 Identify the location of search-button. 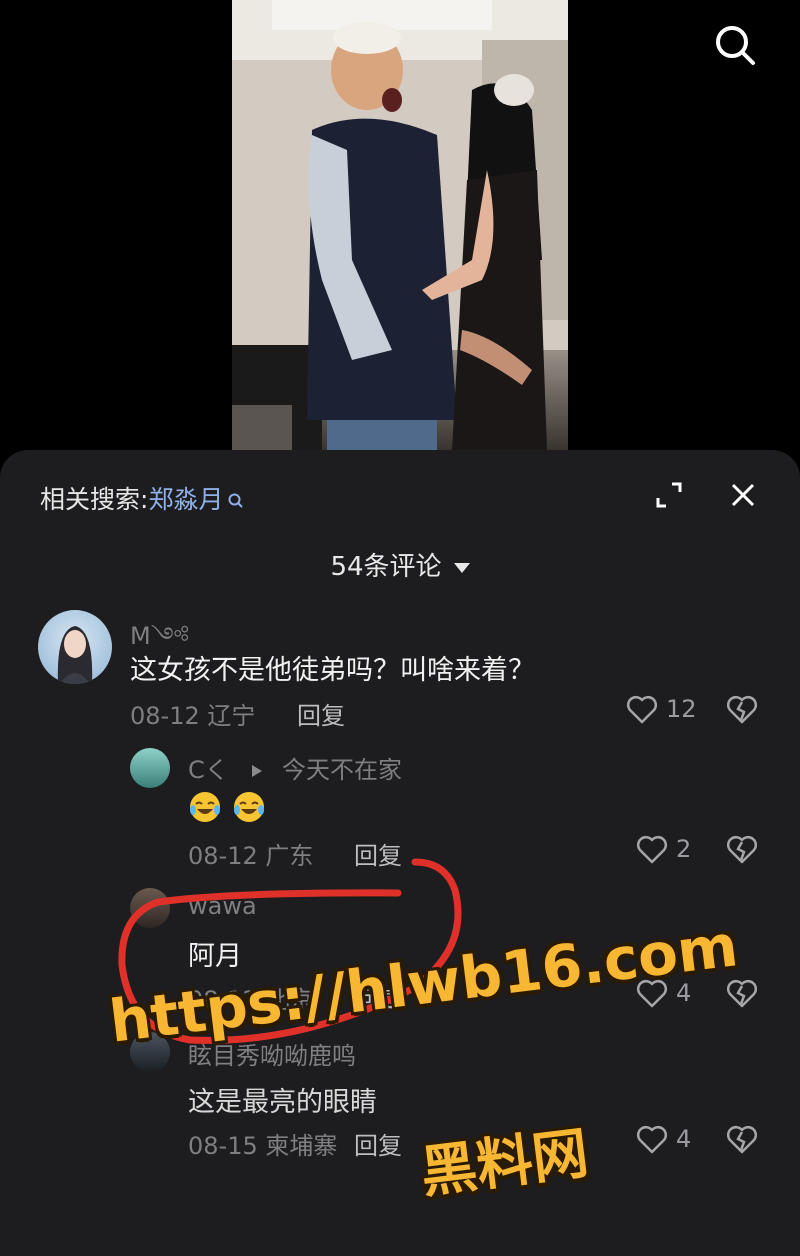
(735, 45).